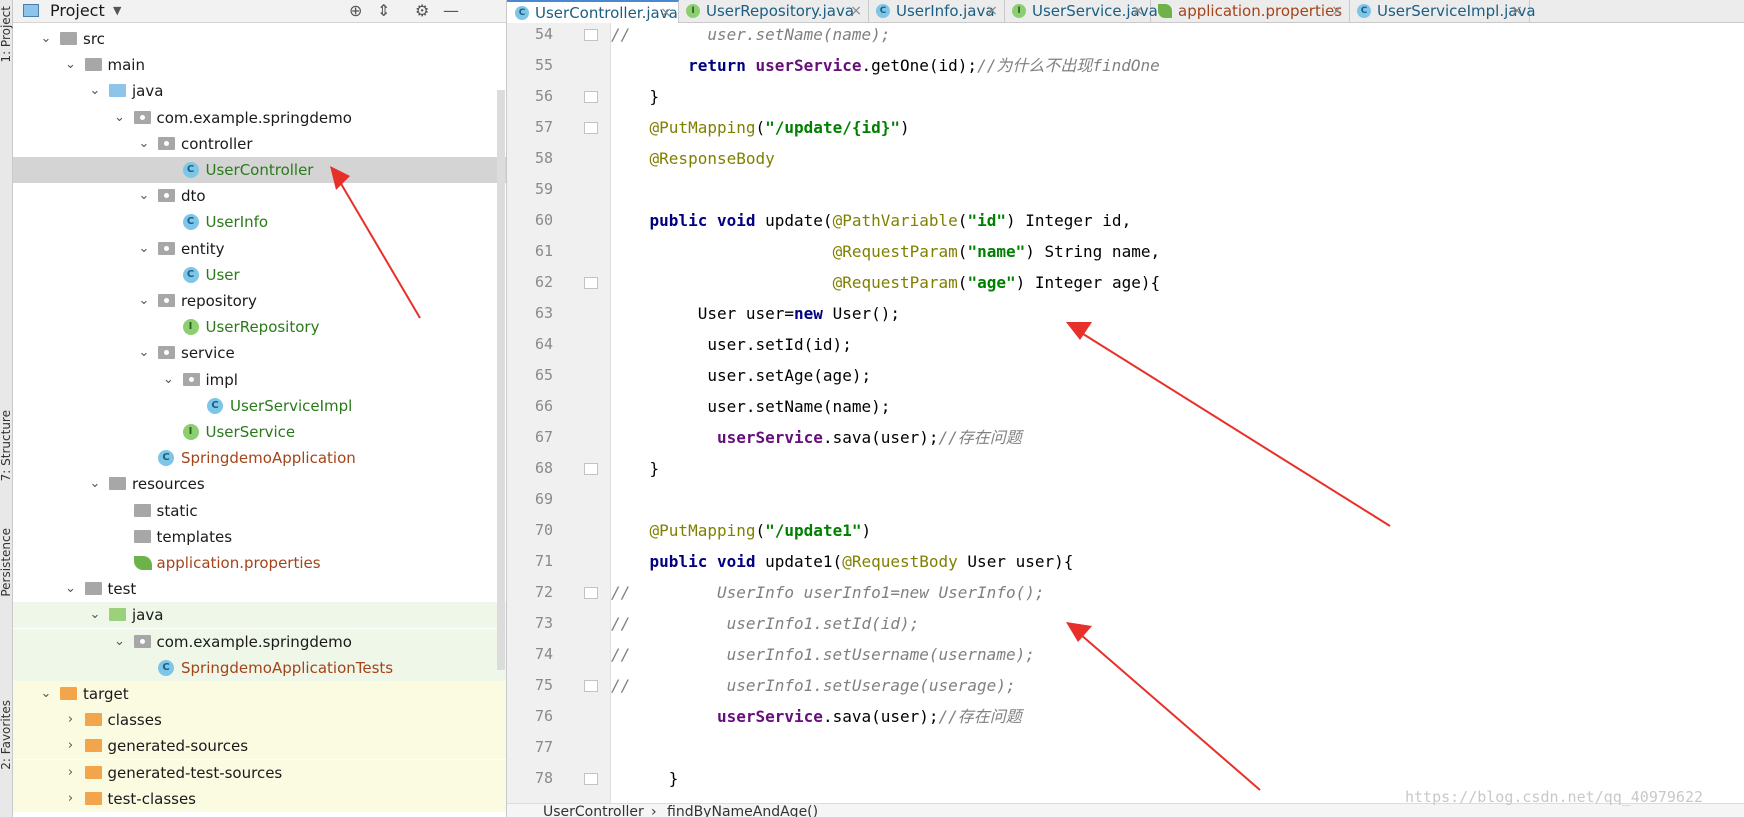 Image resolution: width=1744 pixels, height=817 pixels. Describe the element at coordinates (1177, 654) in the screenshot. I see `code-line: // userInfo1.setUsername(username);` at that location.